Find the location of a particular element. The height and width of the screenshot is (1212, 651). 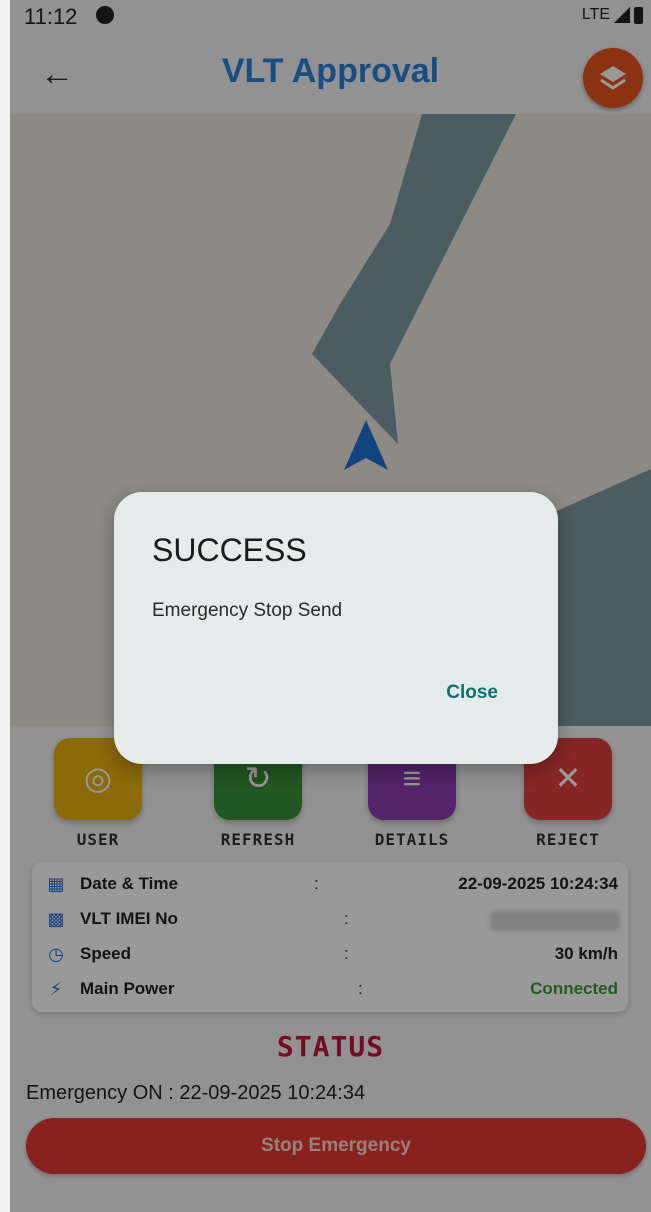

dialog-title: SUCCESS is located at coordinates (229, 550).